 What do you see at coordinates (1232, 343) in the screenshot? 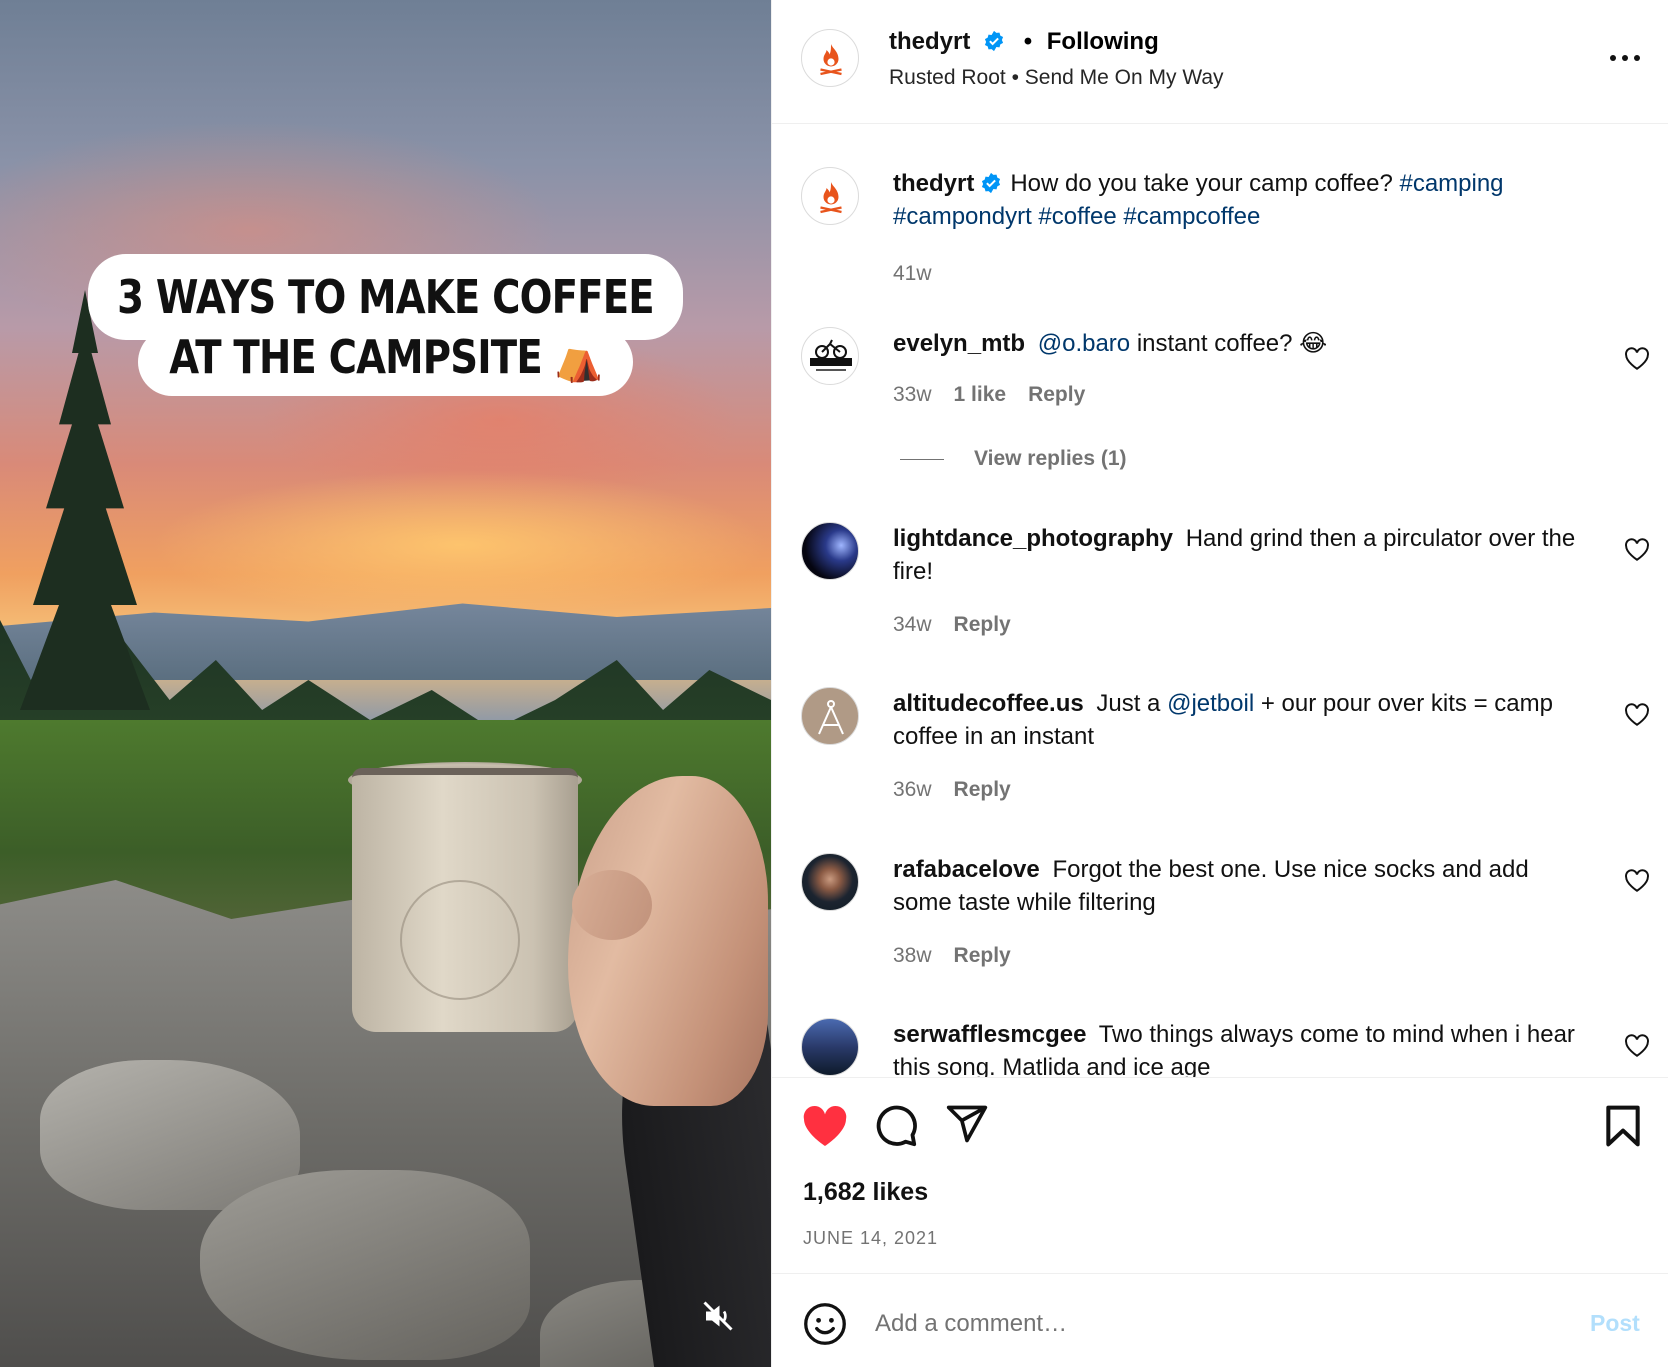
I see `comment-body: instant coffee? 😂` at bounding box center [1232, 343].